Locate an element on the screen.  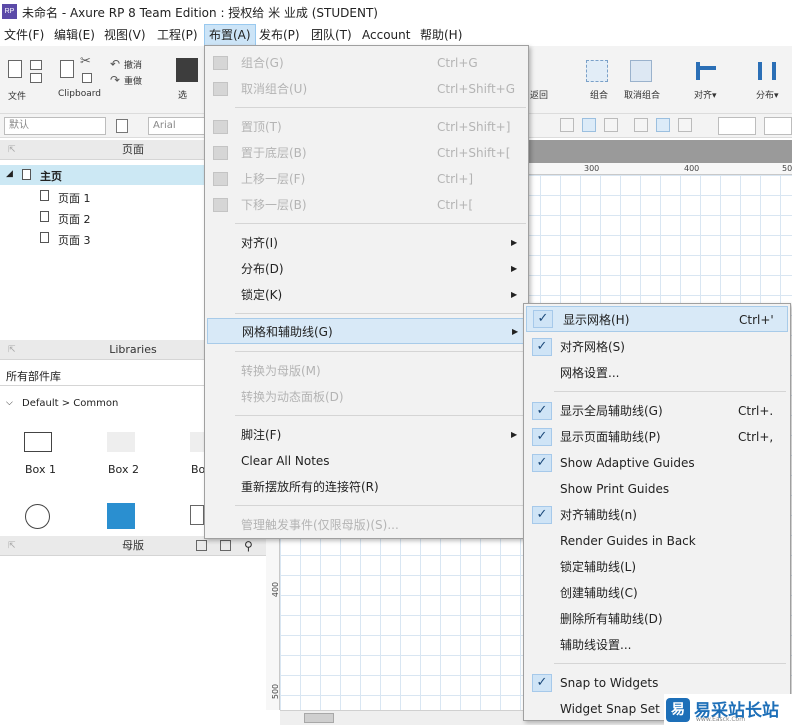
group-label: 组合 is located at coordinates (599, 94).